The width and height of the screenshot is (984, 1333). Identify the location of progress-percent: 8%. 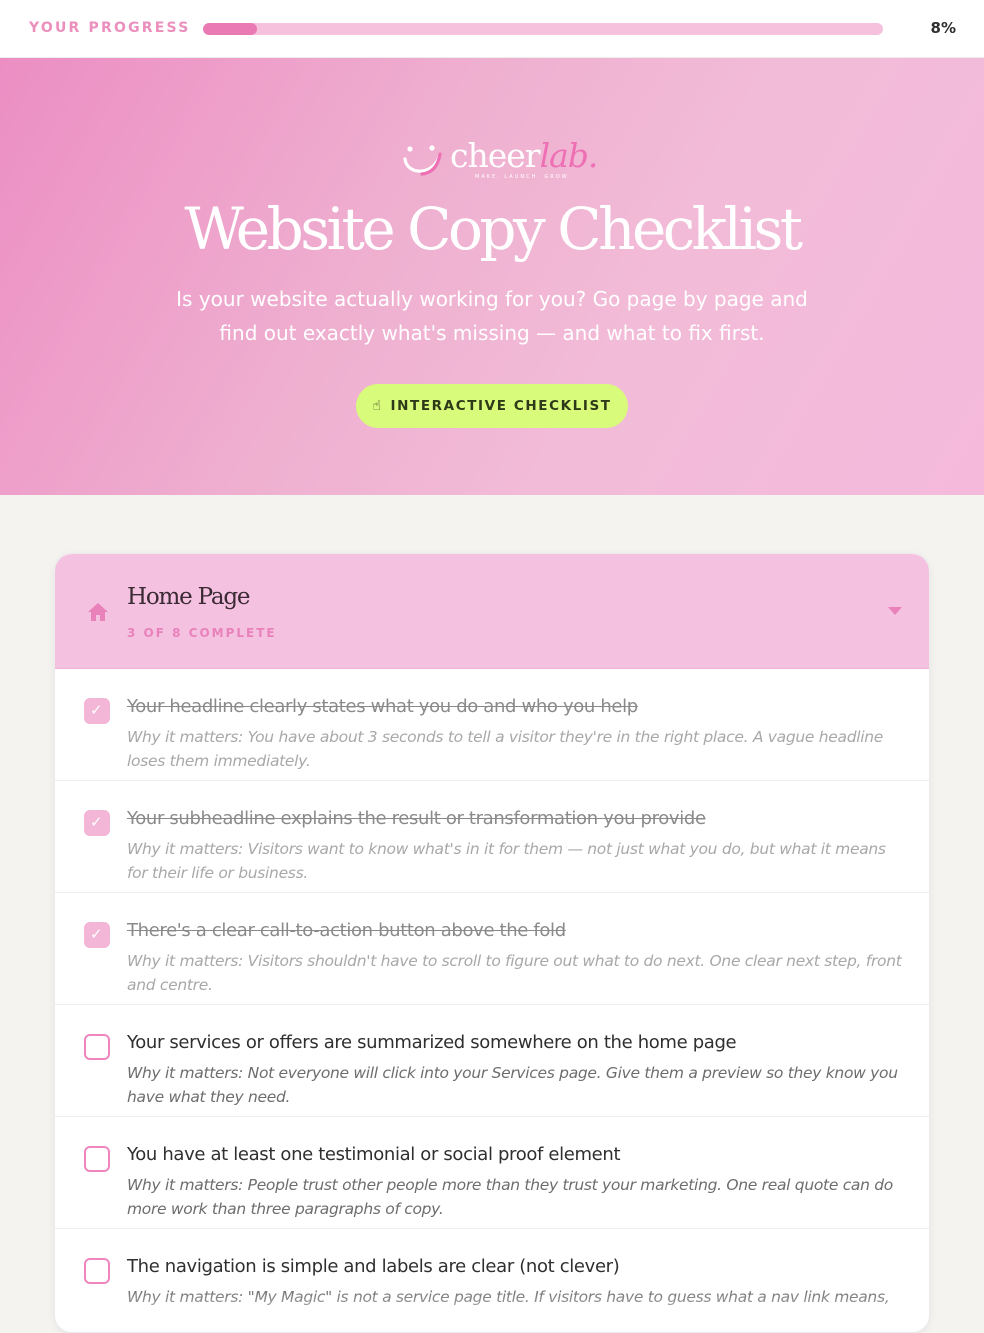
(943, 28).